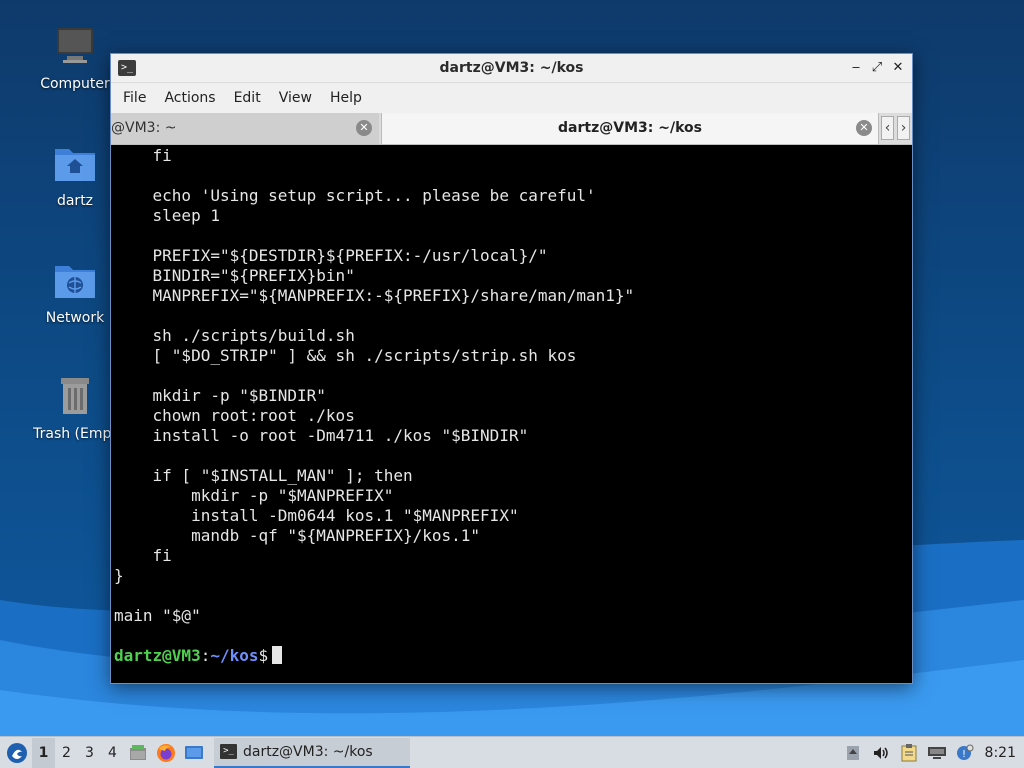 The image size is (1024, 768). I want to click on tab-scroll-left-button: ‹, so click(887, 128).